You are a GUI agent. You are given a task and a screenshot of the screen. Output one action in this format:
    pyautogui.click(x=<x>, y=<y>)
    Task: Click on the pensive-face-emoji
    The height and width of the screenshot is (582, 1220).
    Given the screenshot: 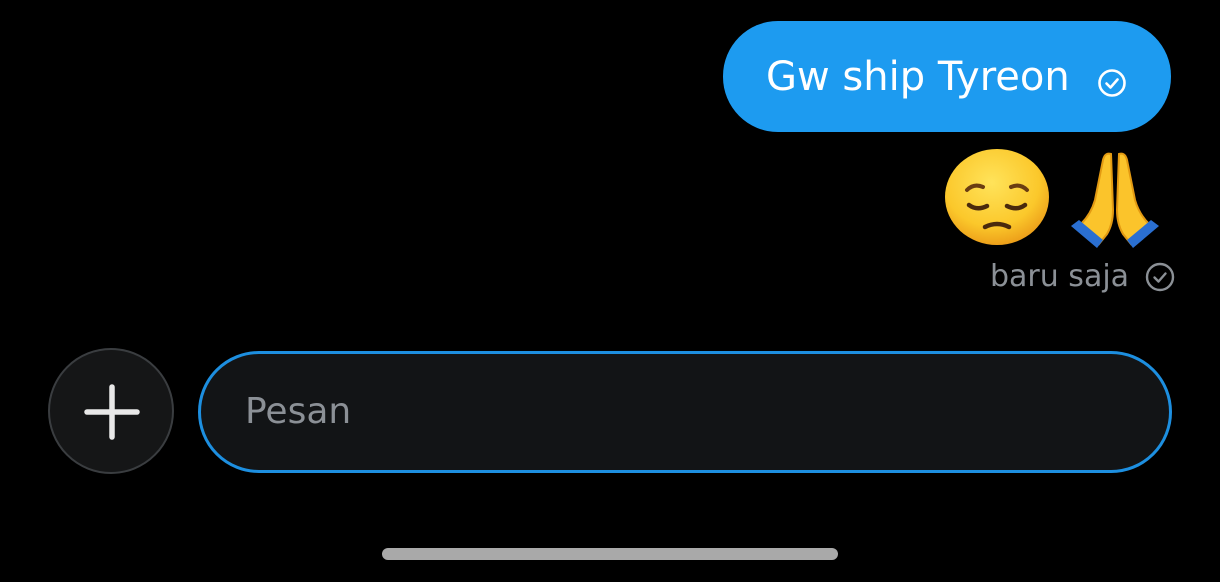 What is the action you would take?
    pyautogui.click(x=997, y=197)
    